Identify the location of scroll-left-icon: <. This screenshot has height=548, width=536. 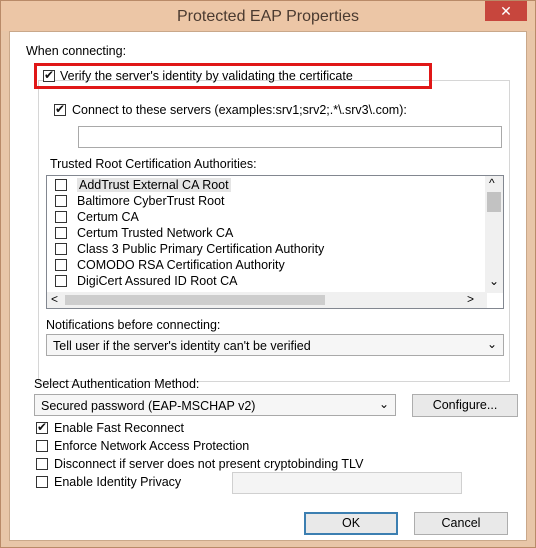
(54, 299).